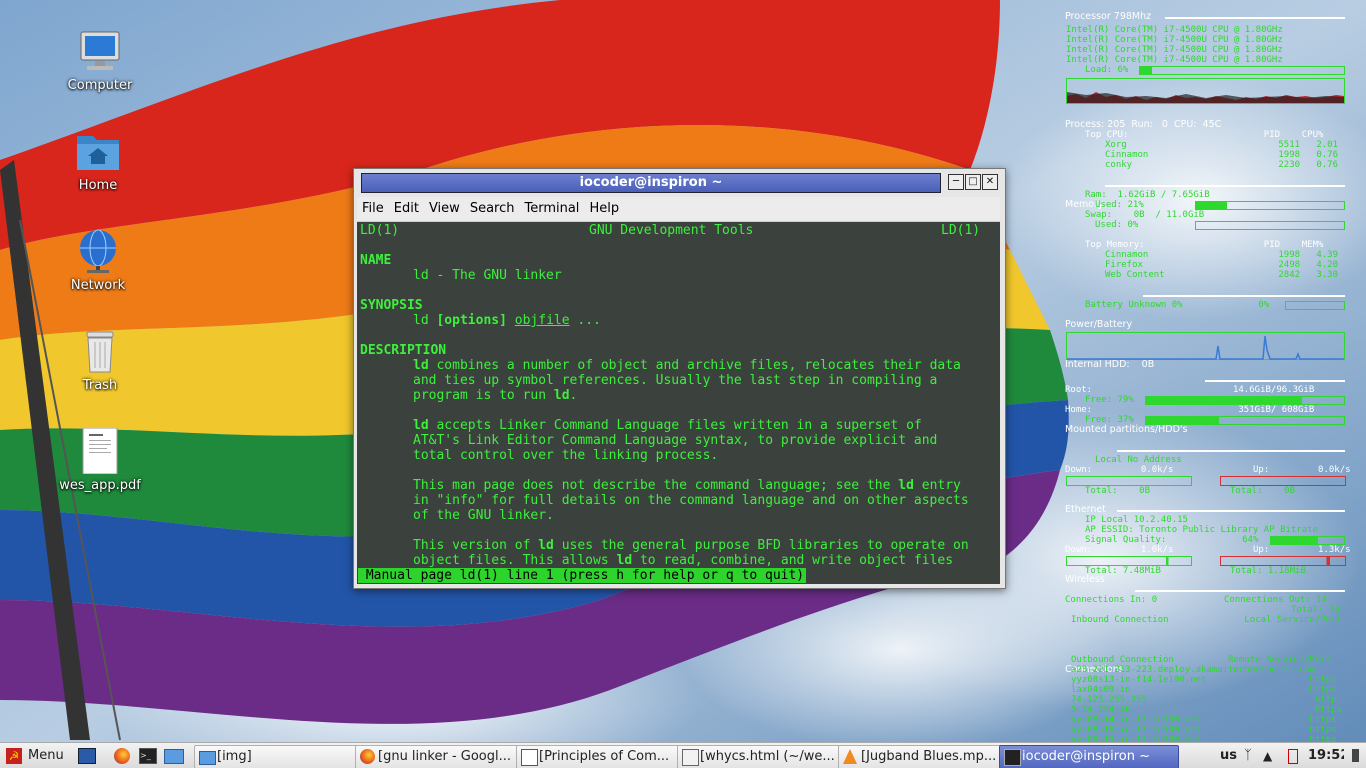  Describe the element at coordinates (1136, 520) in the screenshot. I see `wl-ip: IP Local 10.2.40.15` at that location.